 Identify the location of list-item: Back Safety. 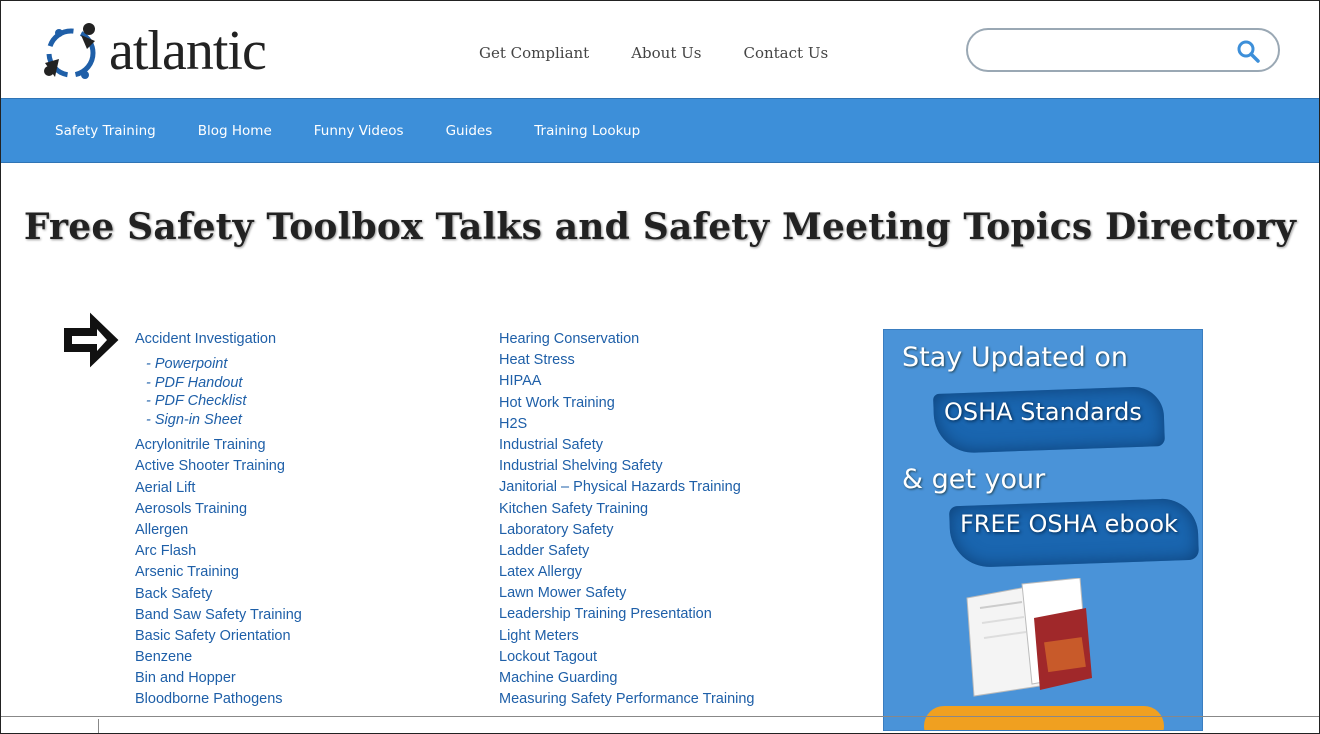
(218, 594).